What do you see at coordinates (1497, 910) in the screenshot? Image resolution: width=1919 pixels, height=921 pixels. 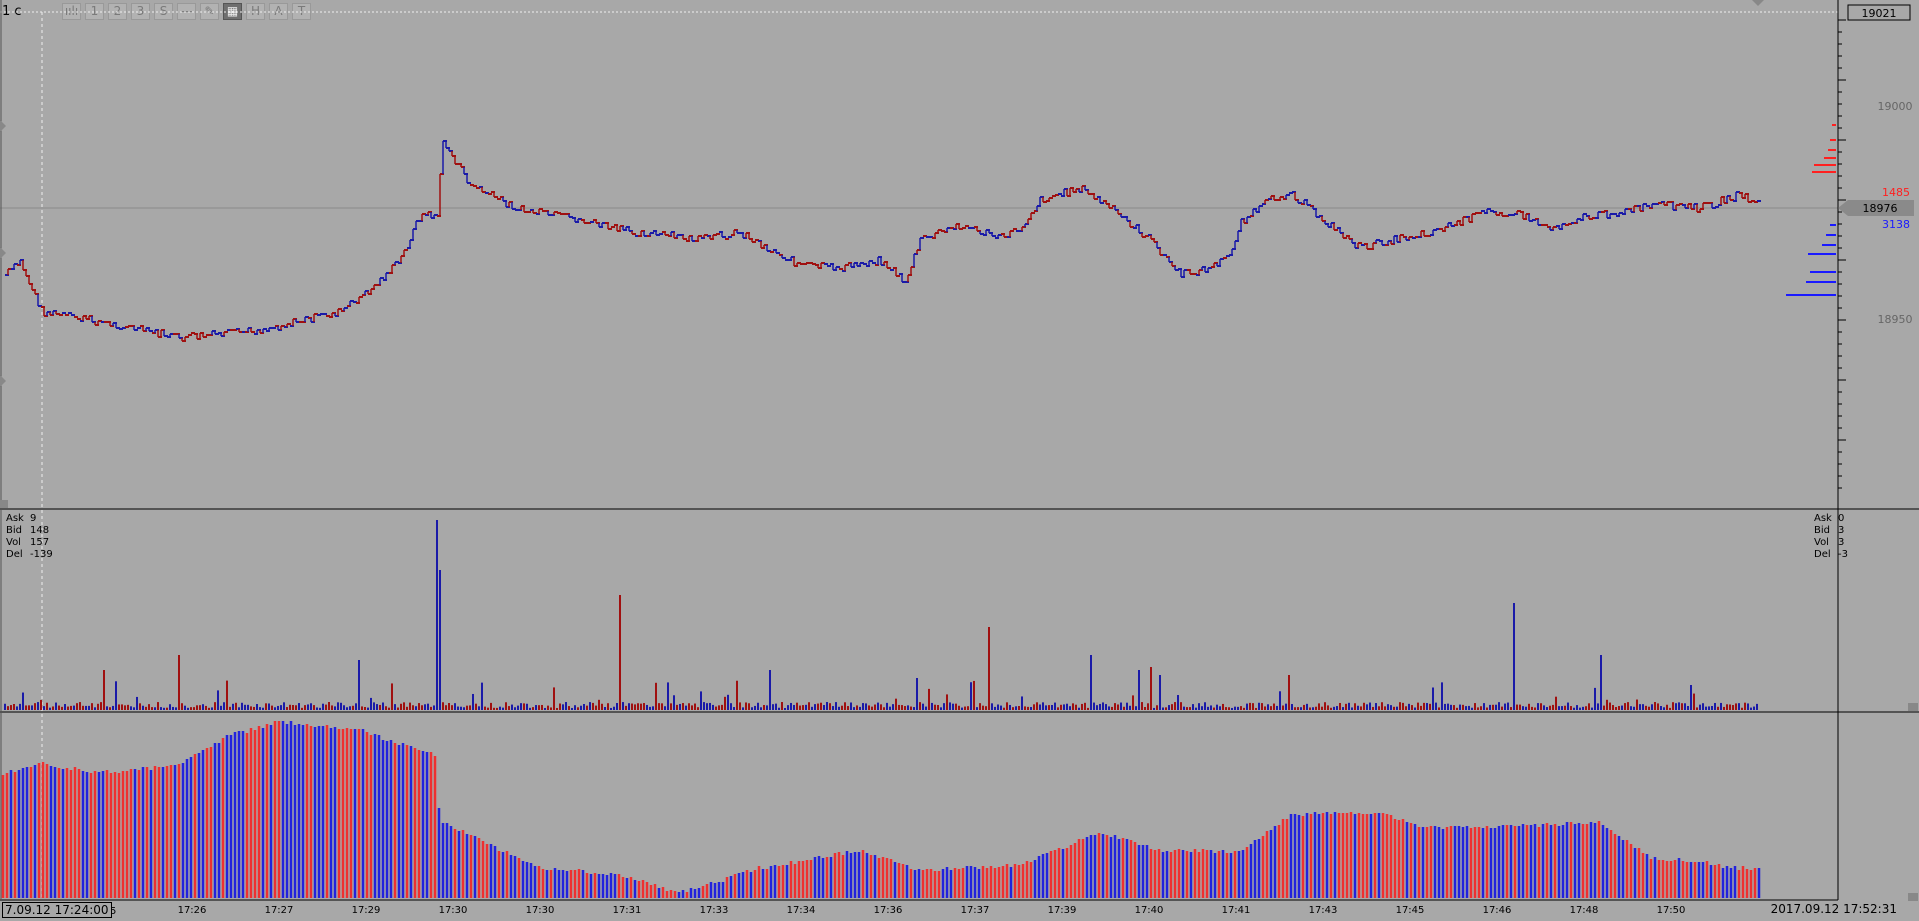 I see `time-label: 17:46` at bounding box center [1497, 910].